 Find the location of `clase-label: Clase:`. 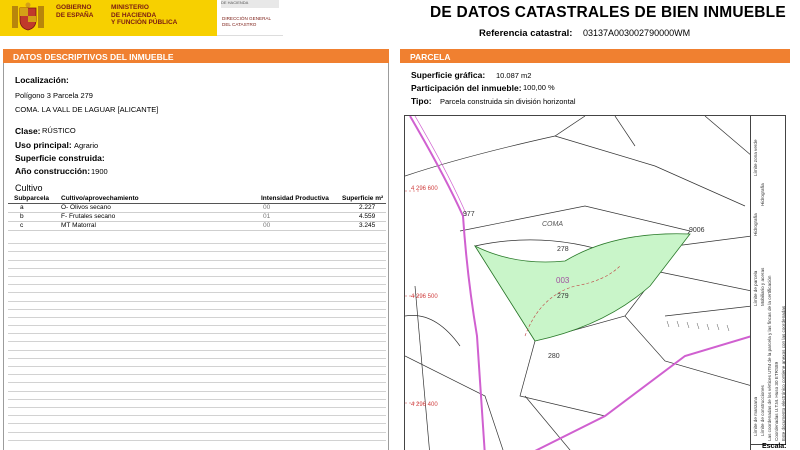

clase-label: Clase: is located at coordinates (28, 131).